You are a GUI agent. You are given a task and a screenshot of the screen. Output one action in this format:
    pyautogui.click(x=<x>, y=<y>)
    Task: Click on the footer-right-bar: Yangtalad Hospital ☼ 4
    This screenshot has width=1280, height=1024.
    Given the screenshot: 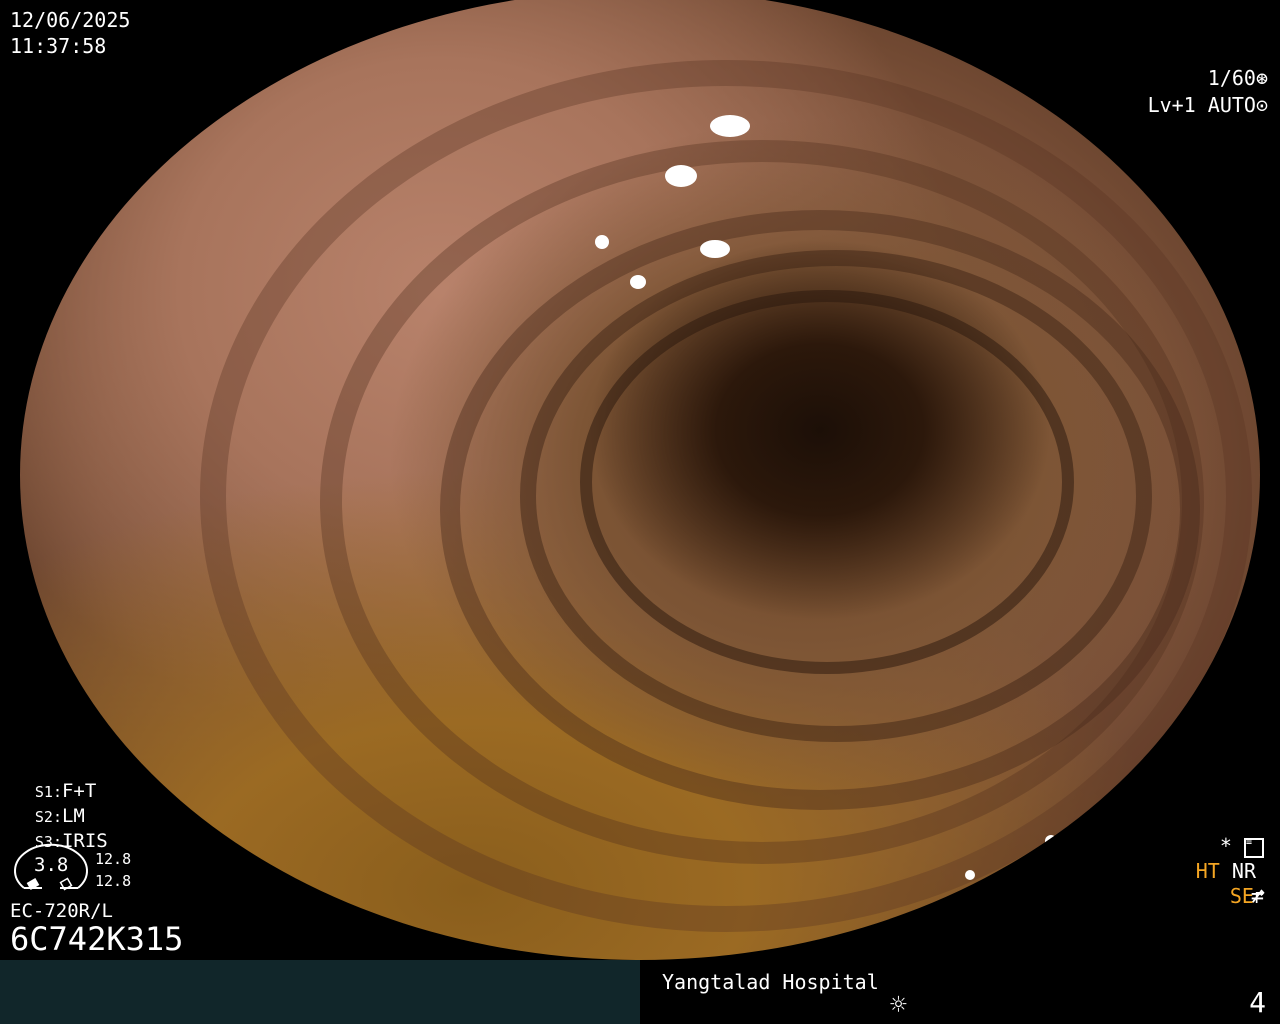 What is the action you would take?
    pyautogui.click(x=960, y=992)
    